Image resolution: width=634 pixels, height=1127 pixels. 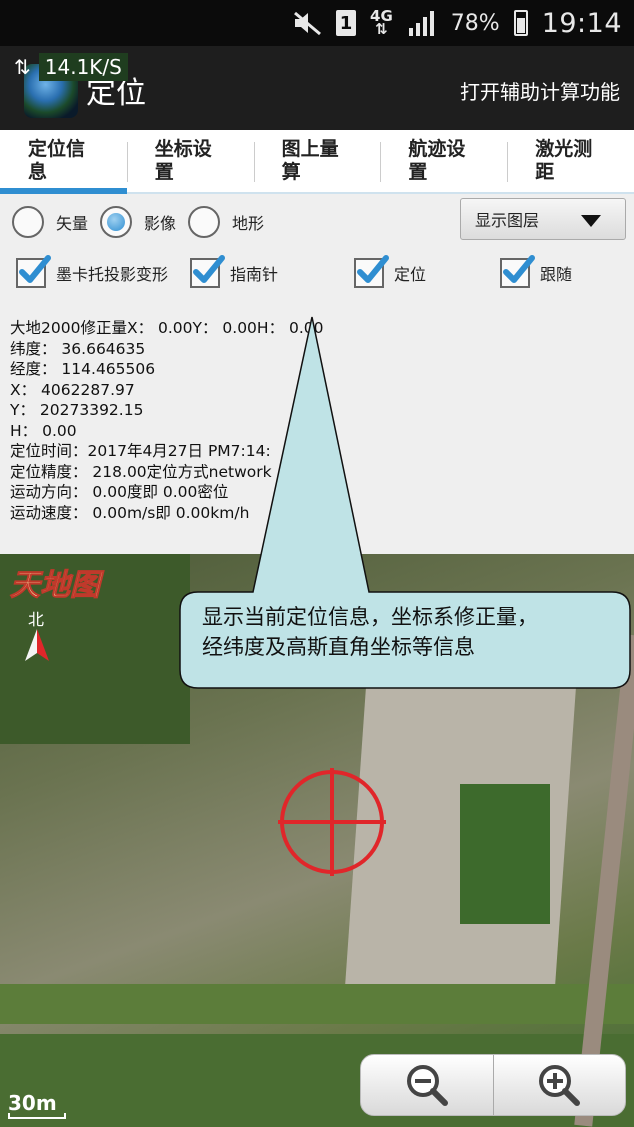 I want to click on callout-line-1: 显示当前定位信息，坐标系修正量，, so click(x=370, y=617).